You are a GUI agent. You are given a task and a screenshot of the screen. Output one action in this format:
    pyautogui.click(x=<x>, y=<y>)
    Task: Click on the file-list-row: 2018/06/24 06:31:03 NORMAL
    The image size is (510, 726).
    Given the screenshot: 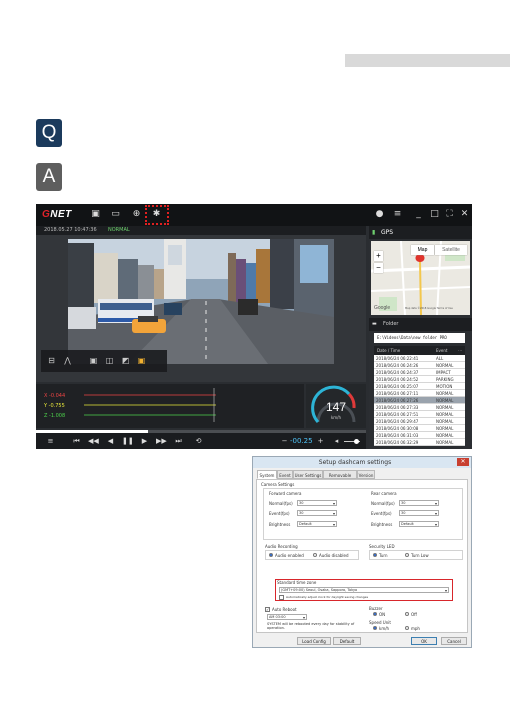 What is the action you would take?
    pyautogui.click(x=419, y=435)
    